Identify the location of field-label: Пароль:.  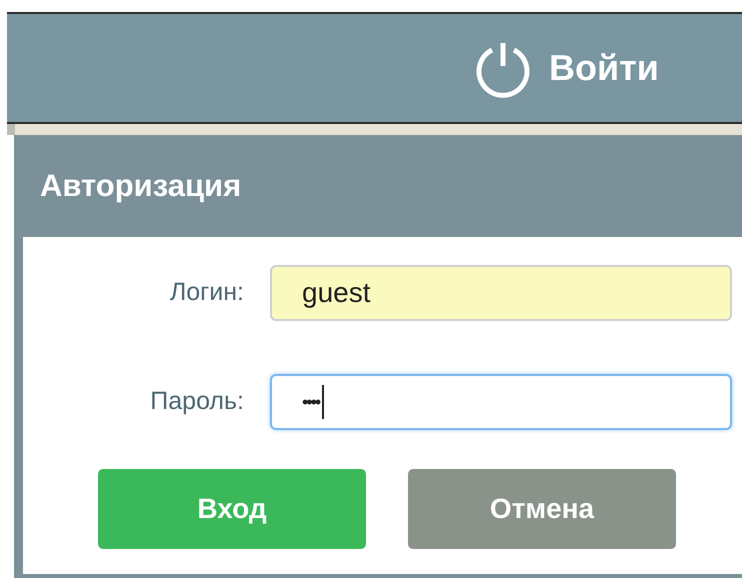
(196, 402).